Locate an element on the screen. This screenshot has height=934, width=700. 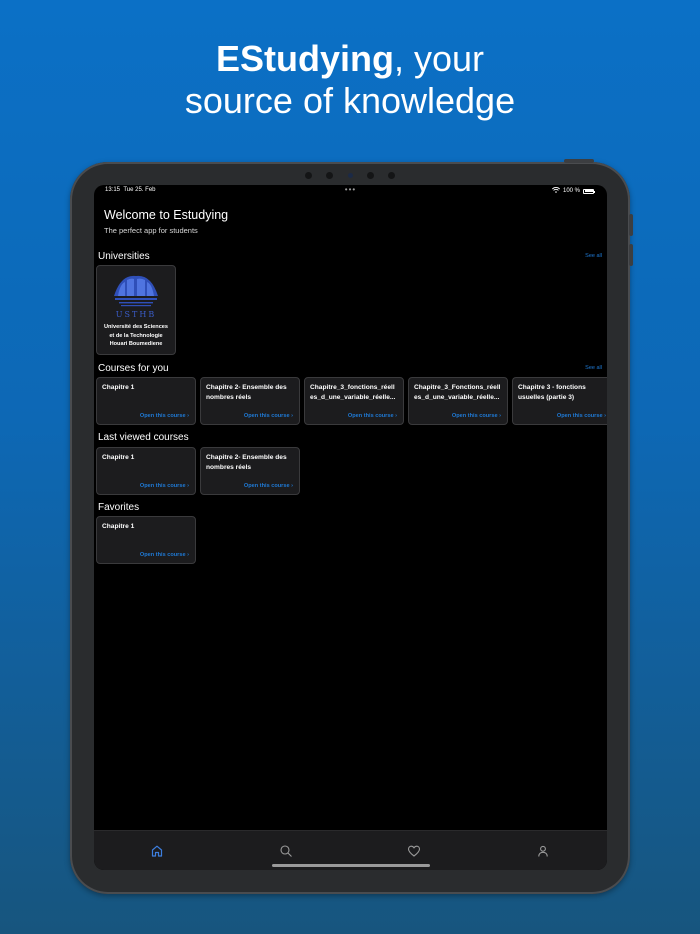
tab-home is located at coordinates (157, 851).